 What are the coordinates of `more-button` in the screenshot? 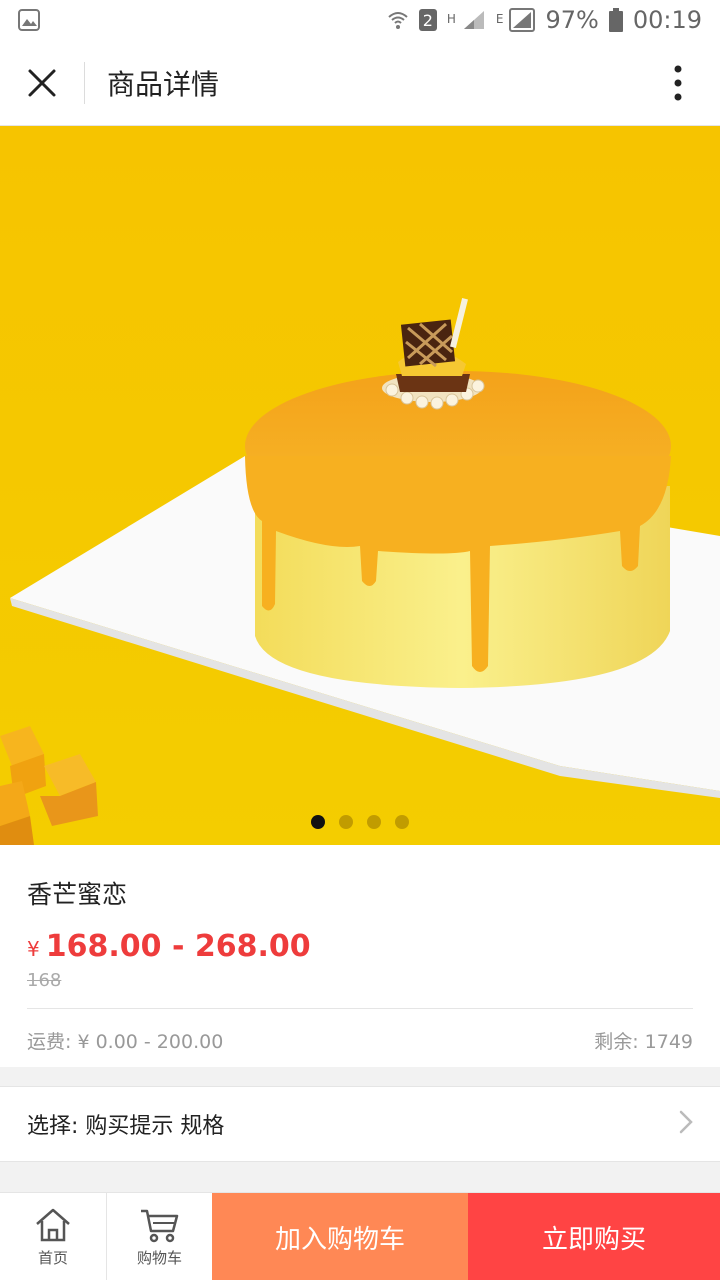 It's located at (678, 83).